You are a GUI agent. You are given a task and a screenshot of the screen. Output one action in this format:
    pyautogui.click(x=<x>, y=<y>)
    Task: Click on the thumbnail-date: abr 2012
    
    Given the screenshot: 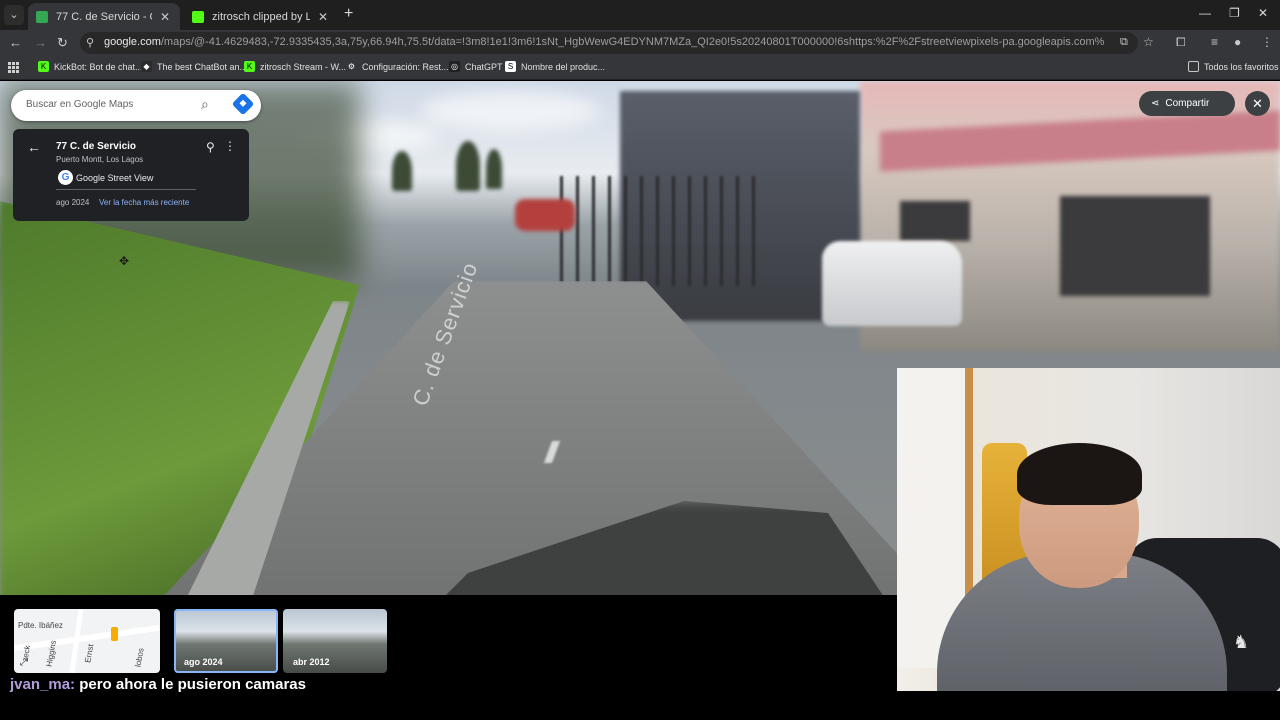 What is the action you would take?
    pyautogui.click(x=311, y=662)
    